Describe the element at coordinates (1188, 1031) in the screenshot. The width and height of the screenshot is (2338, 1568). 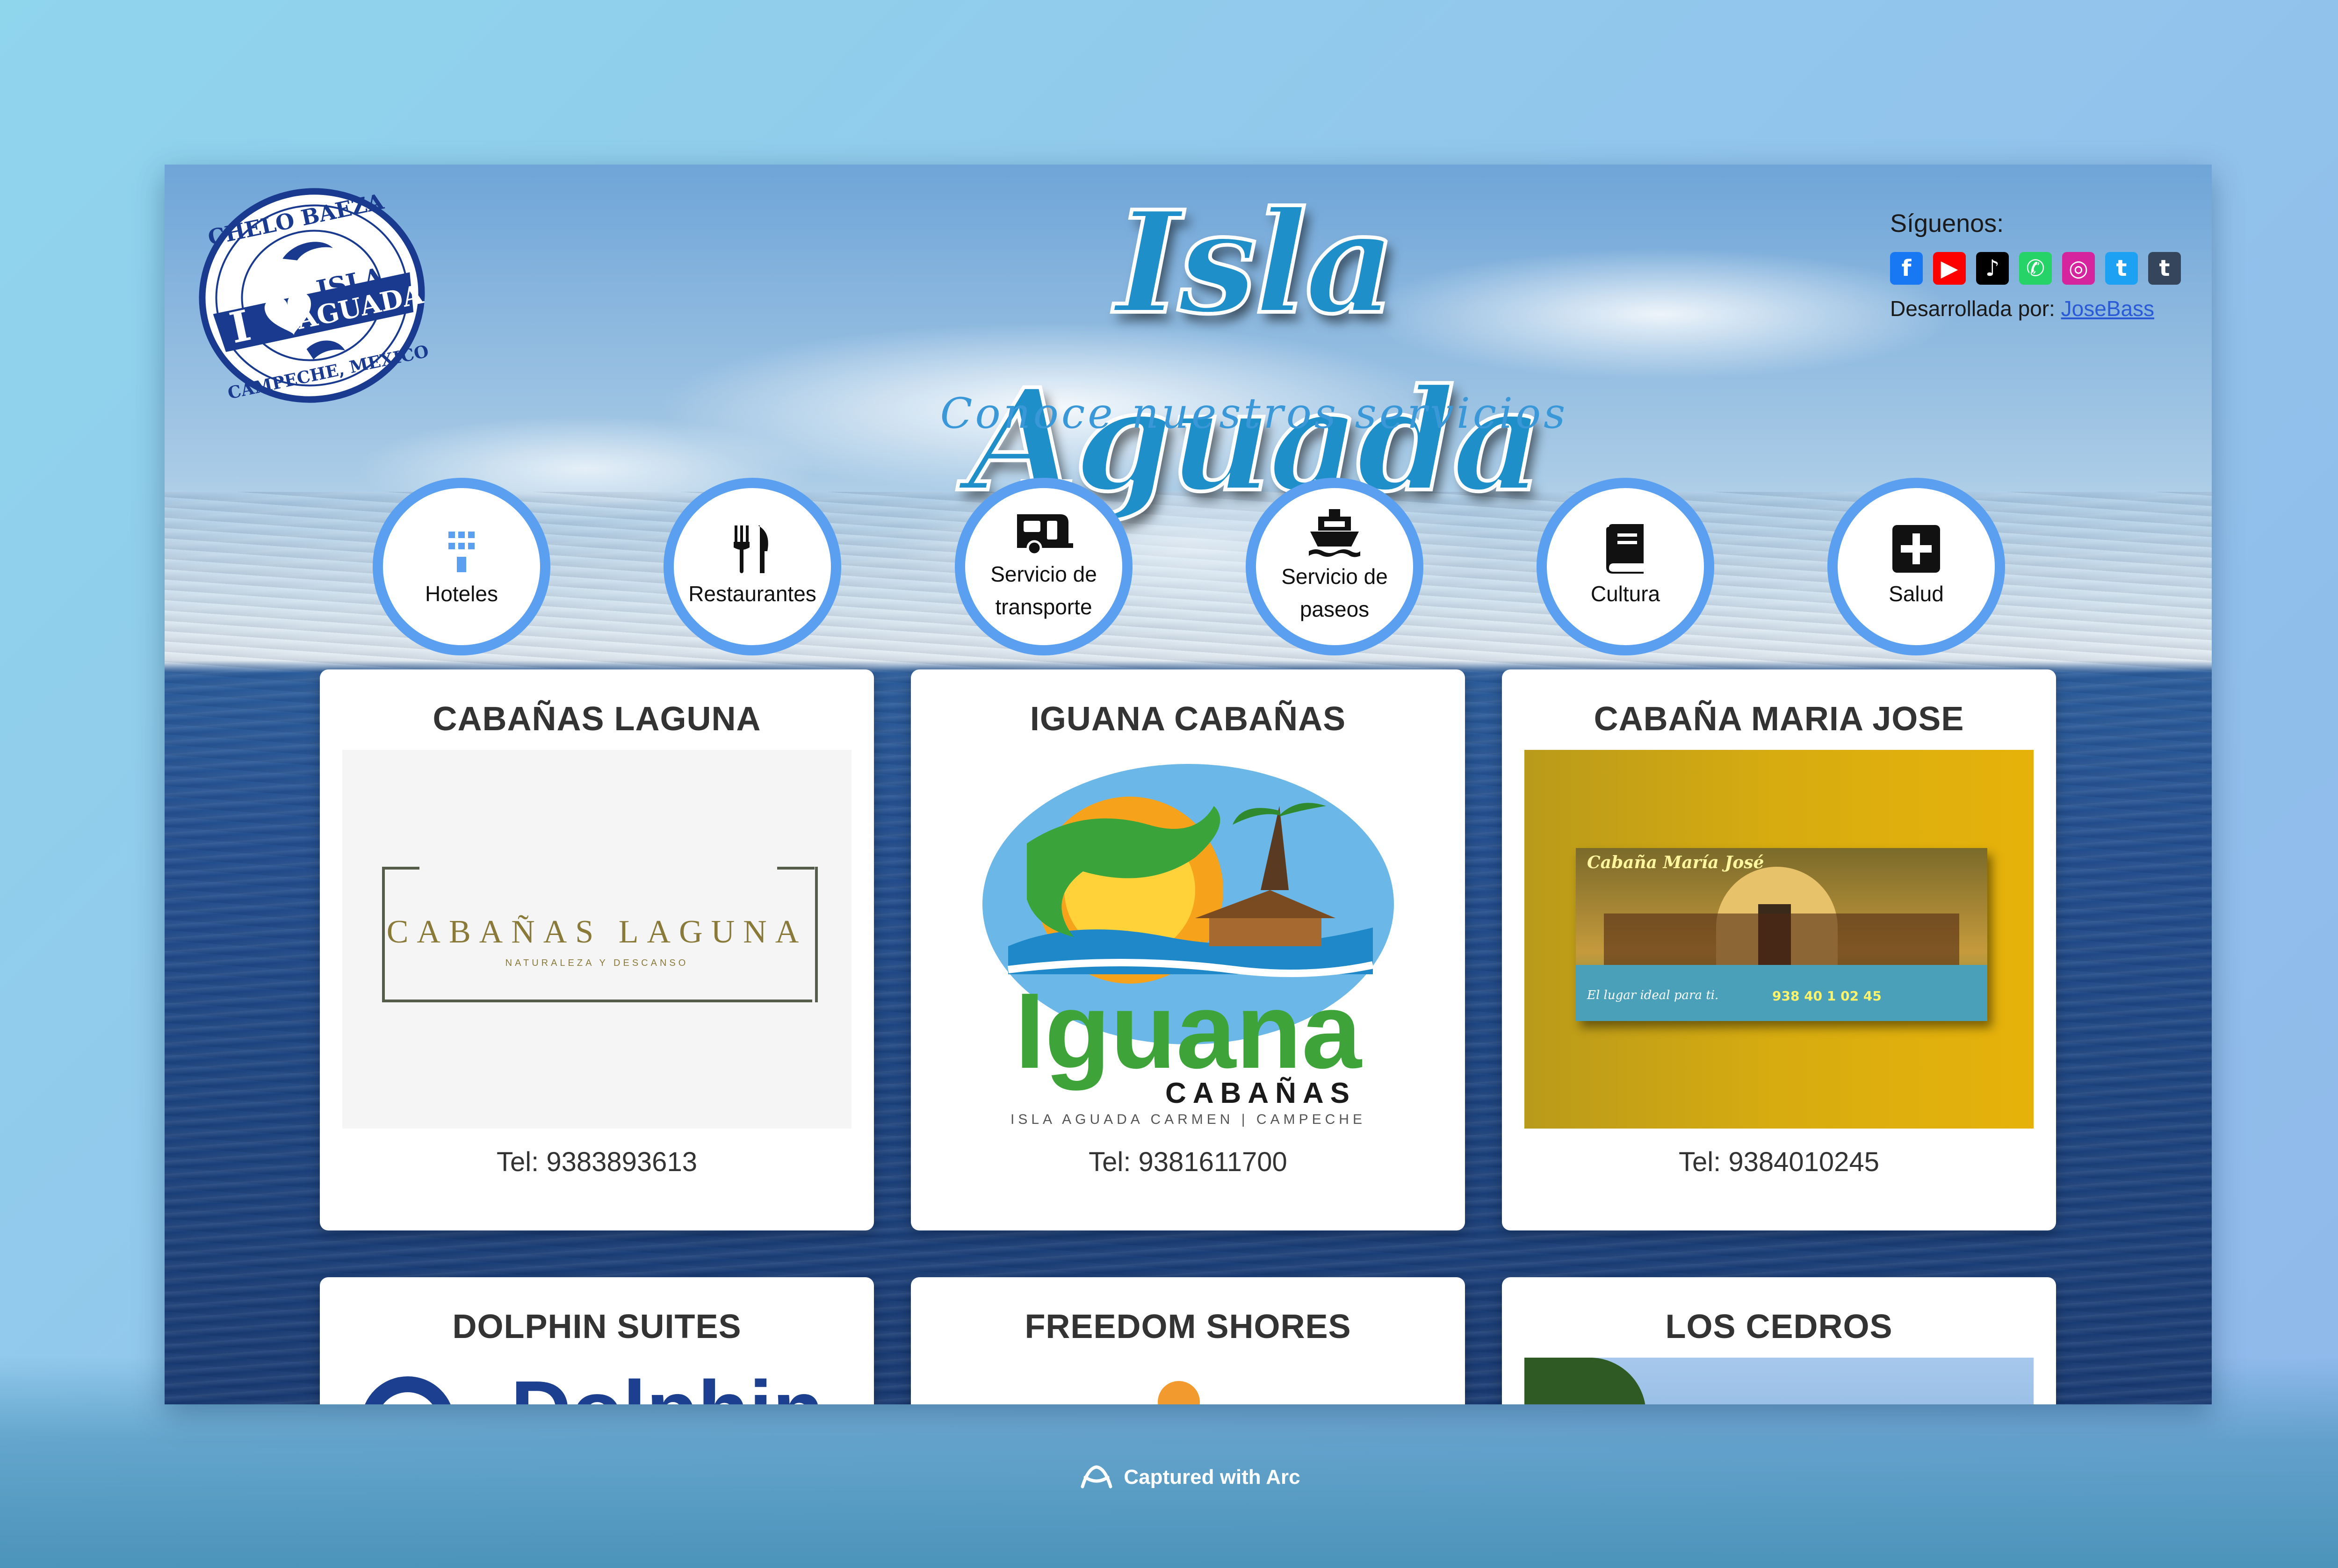
I see `iguana-text: Iguana` at that location.